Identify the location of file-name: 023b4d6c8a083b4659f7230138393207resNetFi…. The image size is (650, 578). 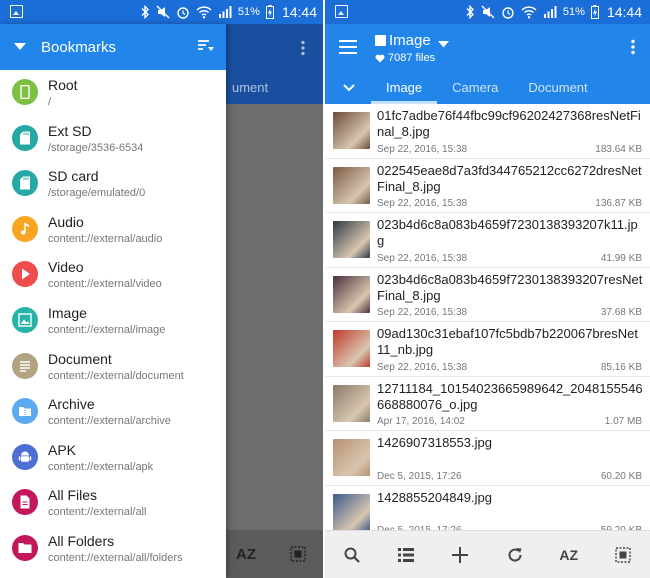
(510, 287).